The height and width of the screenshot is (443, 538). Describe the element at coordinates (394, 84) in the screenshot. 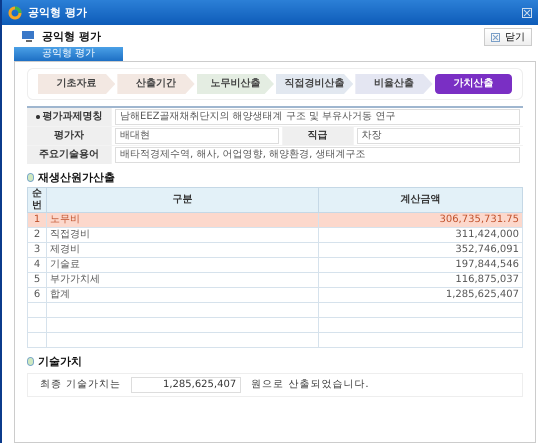

I see `step: 비율산출` at that location.